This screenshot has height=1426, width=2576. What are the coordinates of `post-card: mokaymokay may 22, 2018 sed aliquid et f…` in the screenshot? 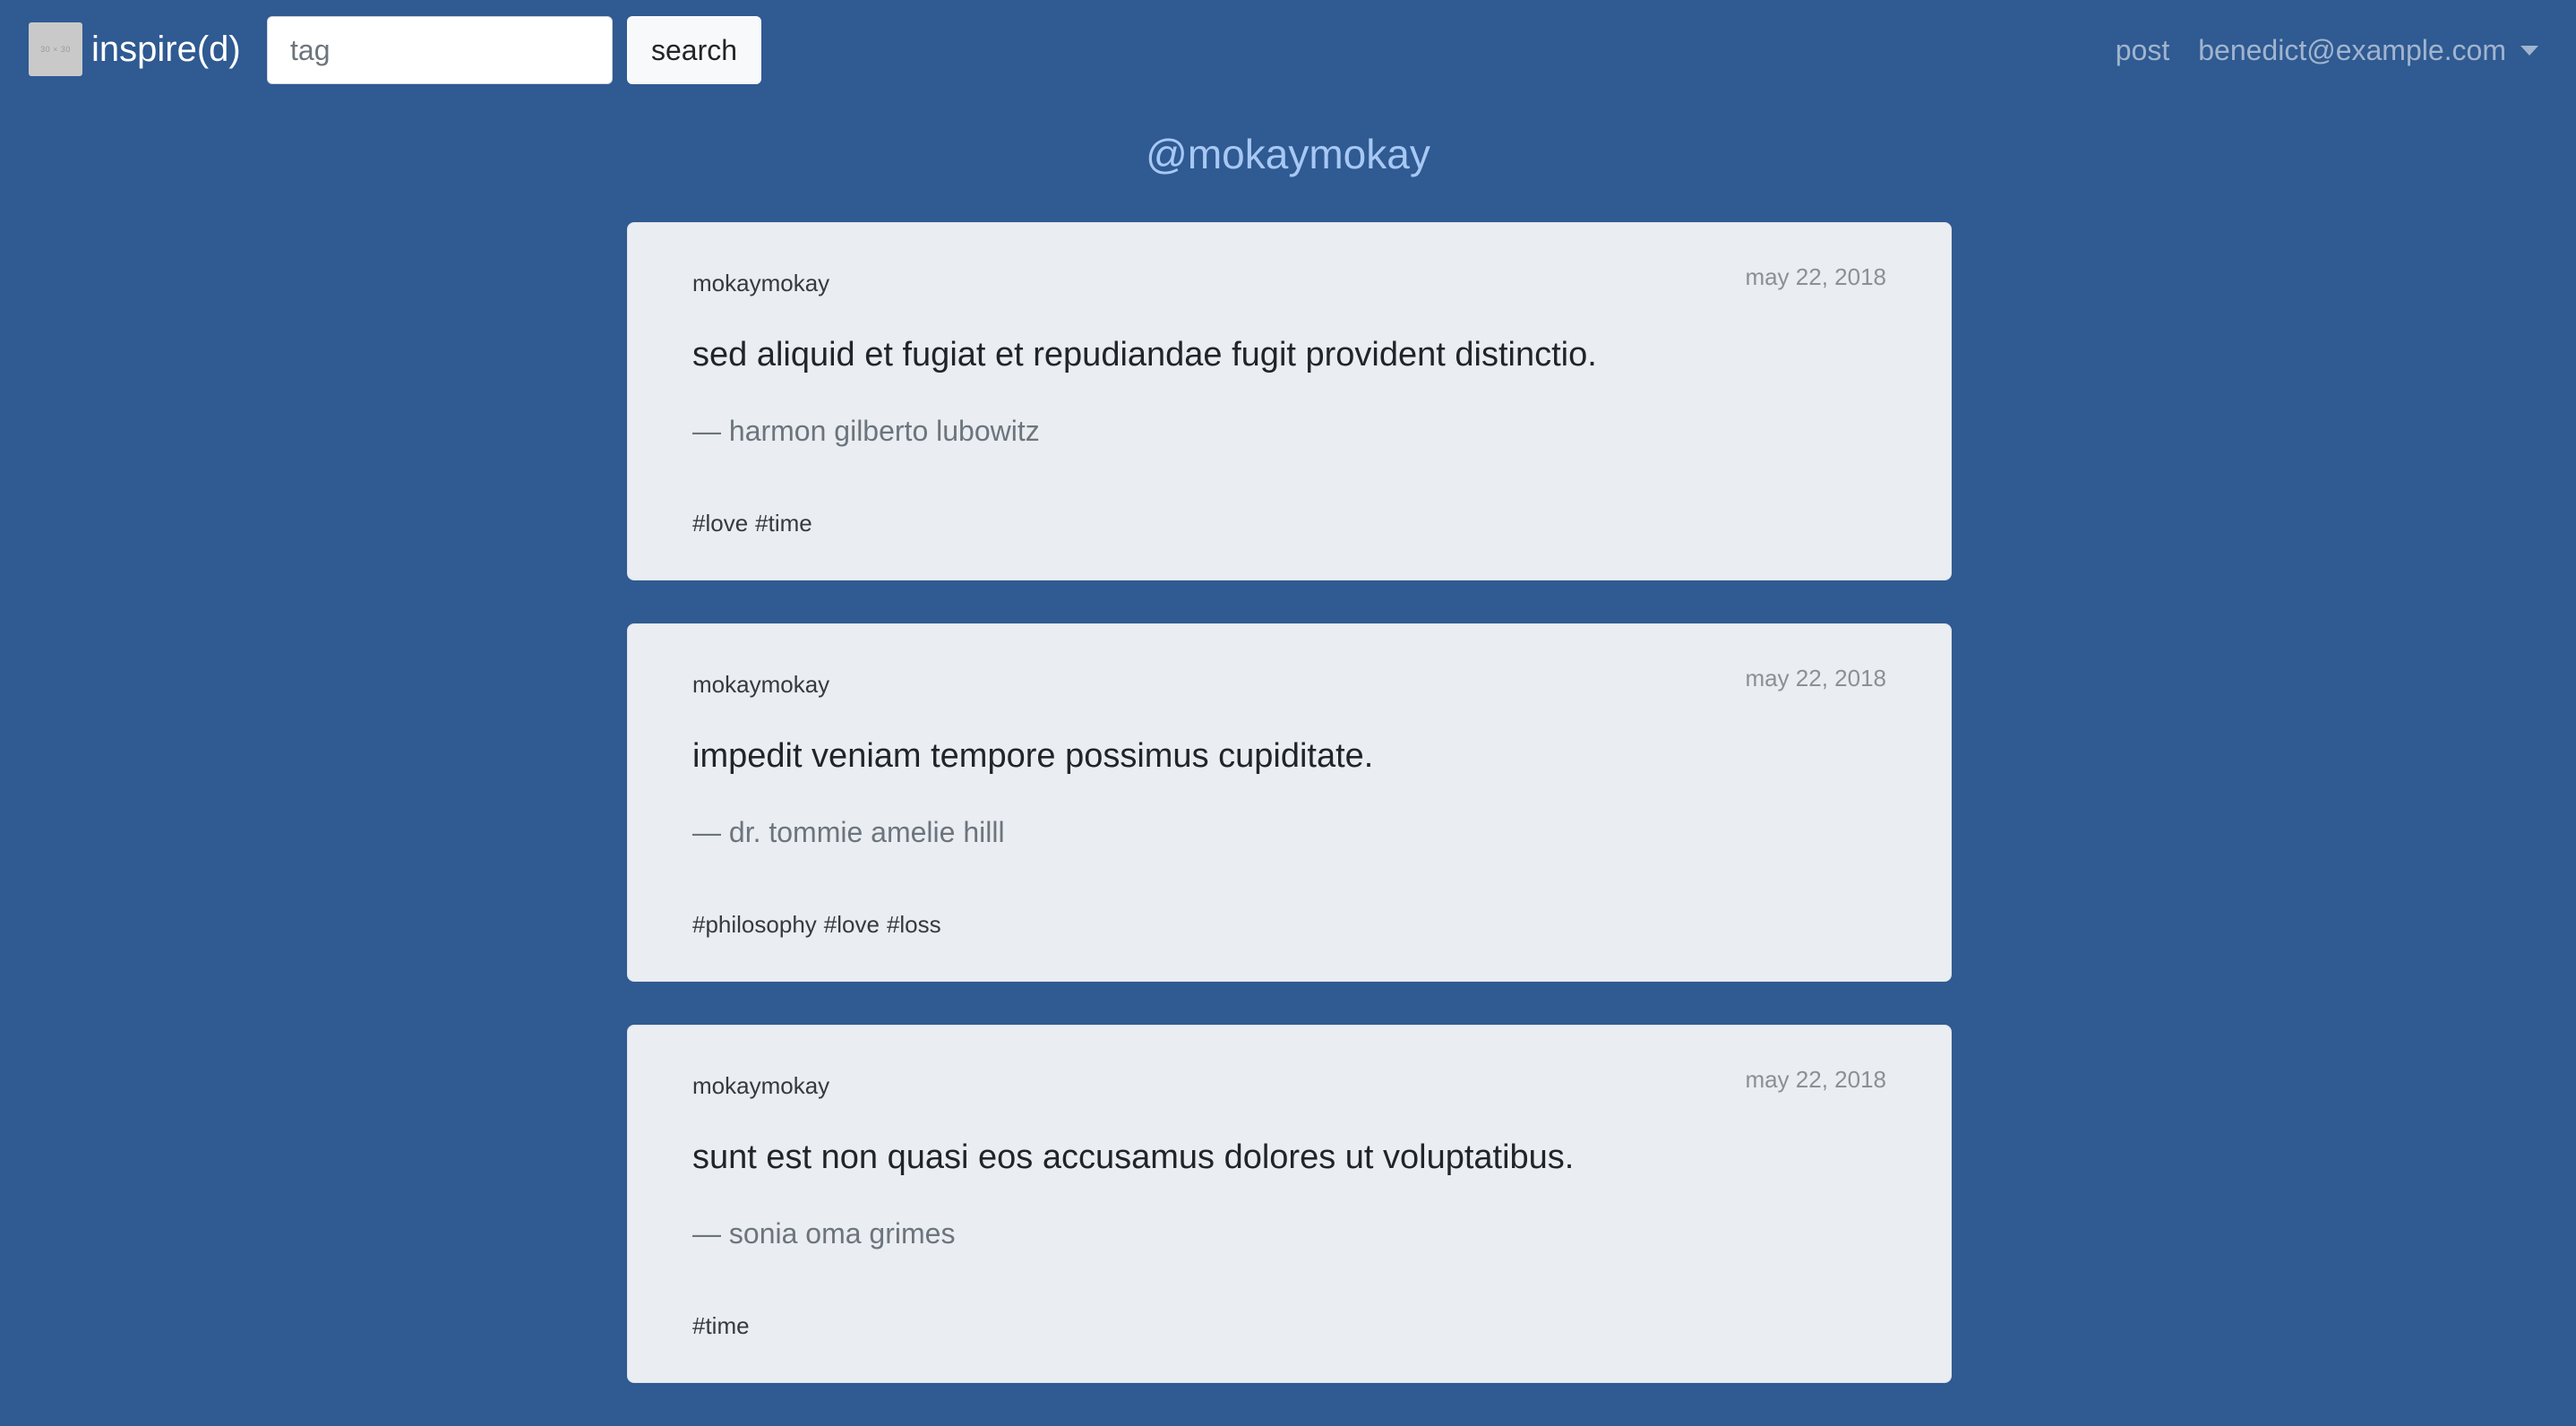 It's located at (1289, 401).